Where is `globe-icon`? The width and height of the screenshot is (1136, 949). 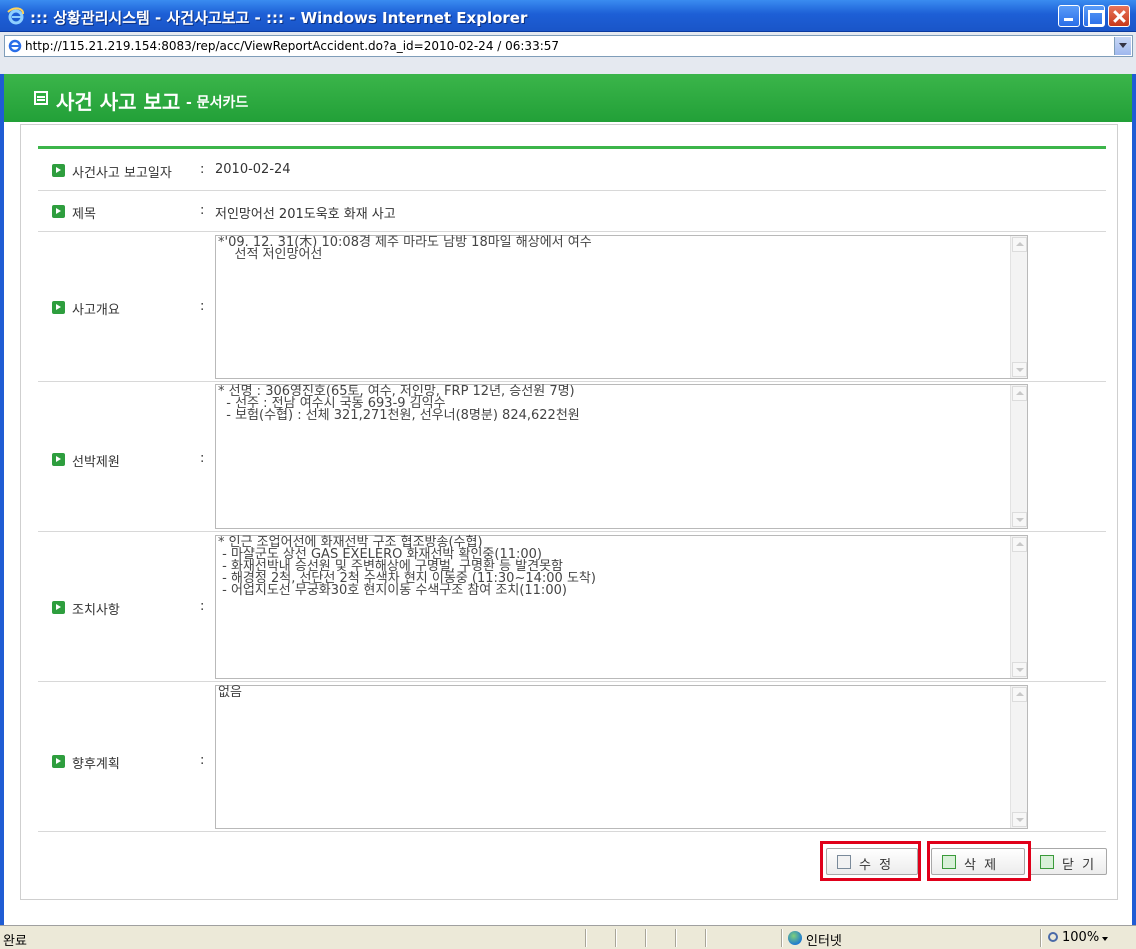
globe-icon is located at coordinates (795, 938).